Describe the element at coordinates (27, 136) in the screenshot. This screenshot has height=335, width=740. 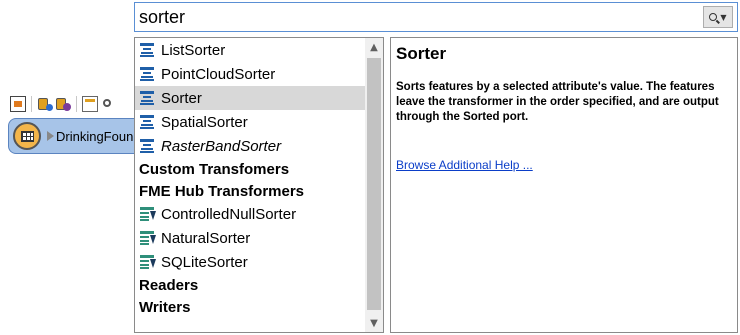
I see `reader-table-icon` at that location.